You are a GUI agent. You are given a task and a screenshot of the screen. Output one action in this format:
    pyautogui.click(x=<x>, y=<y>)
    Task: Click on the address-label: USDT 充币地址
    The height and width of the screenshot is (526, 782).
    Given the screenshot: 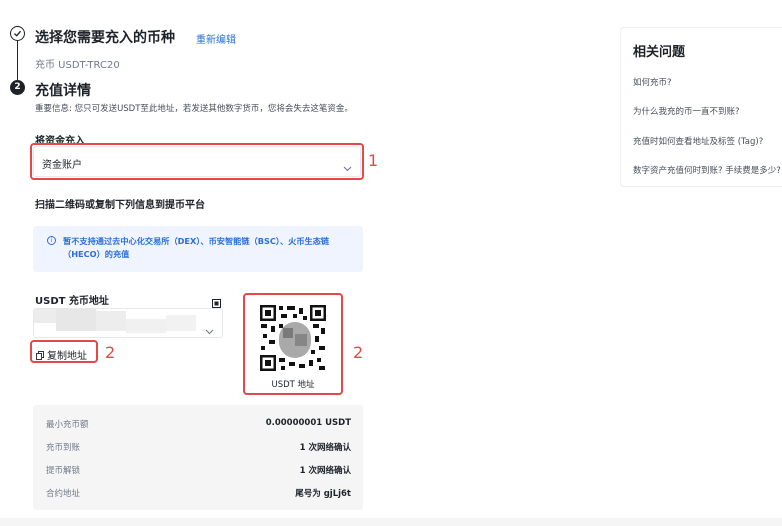 What is the action you would take?
    pyautogui.click(x=72, y=301)
    